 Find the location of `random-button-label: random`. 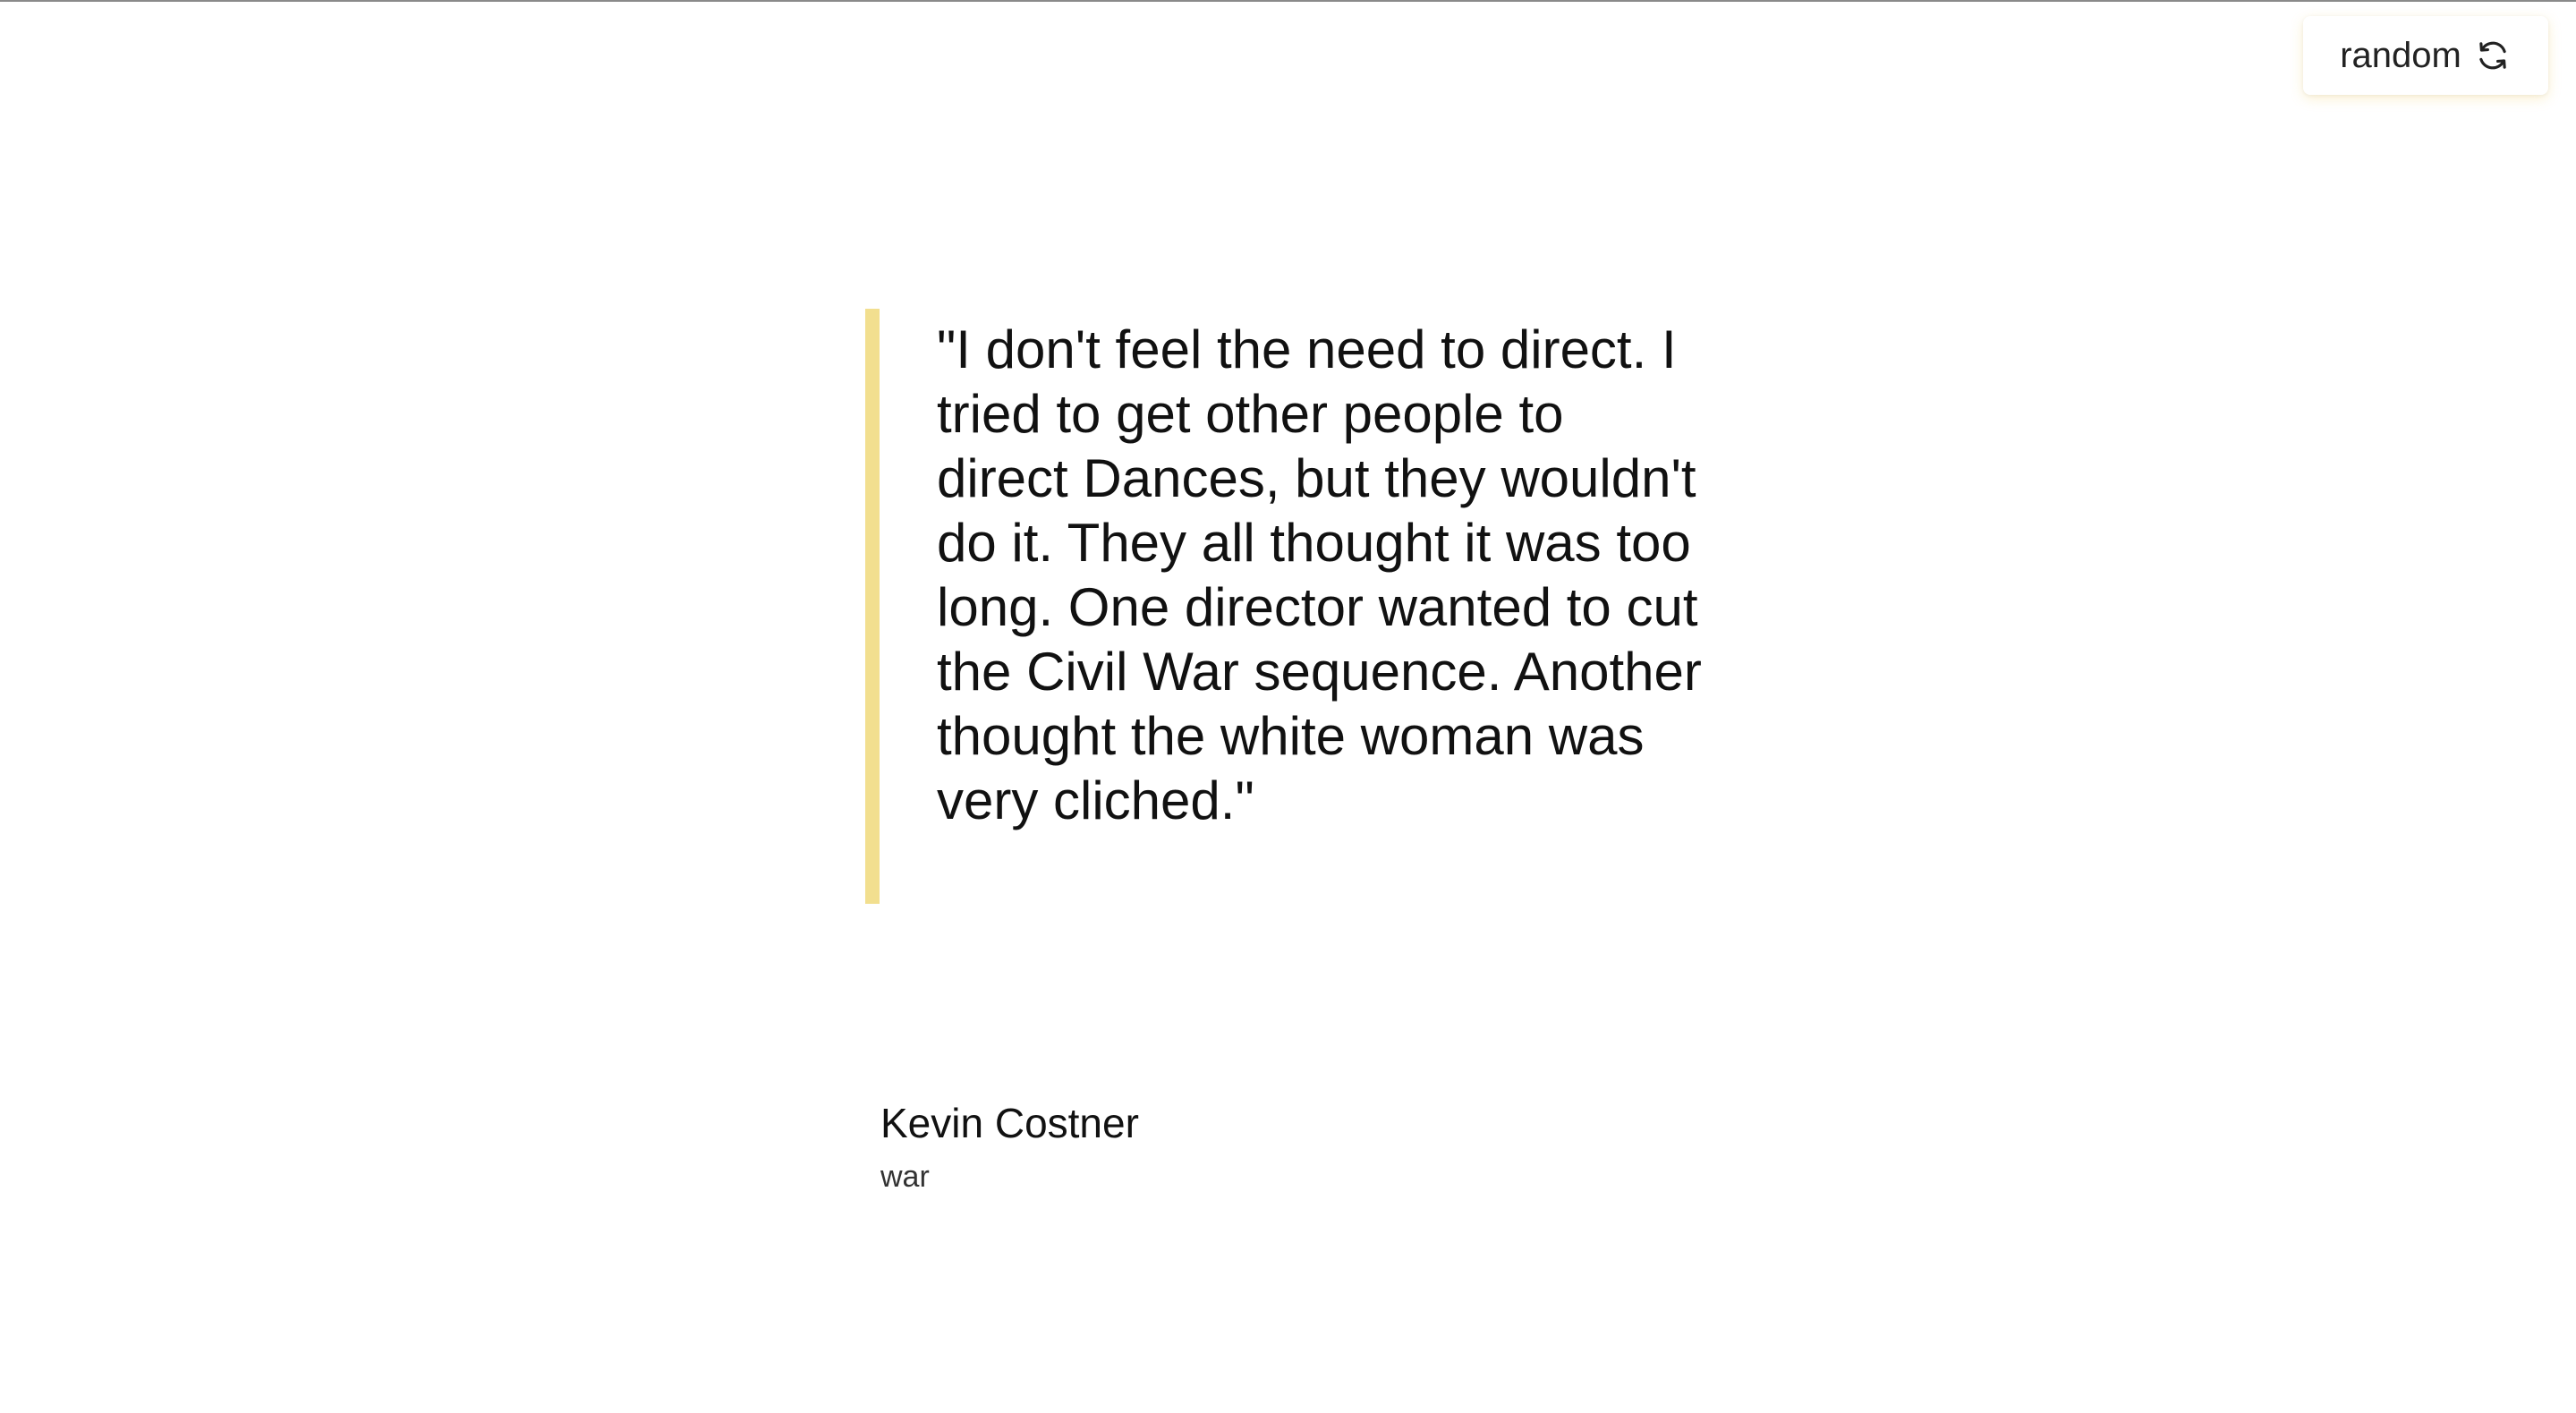

random-button-label: random is located at coordinates (2400, 55).